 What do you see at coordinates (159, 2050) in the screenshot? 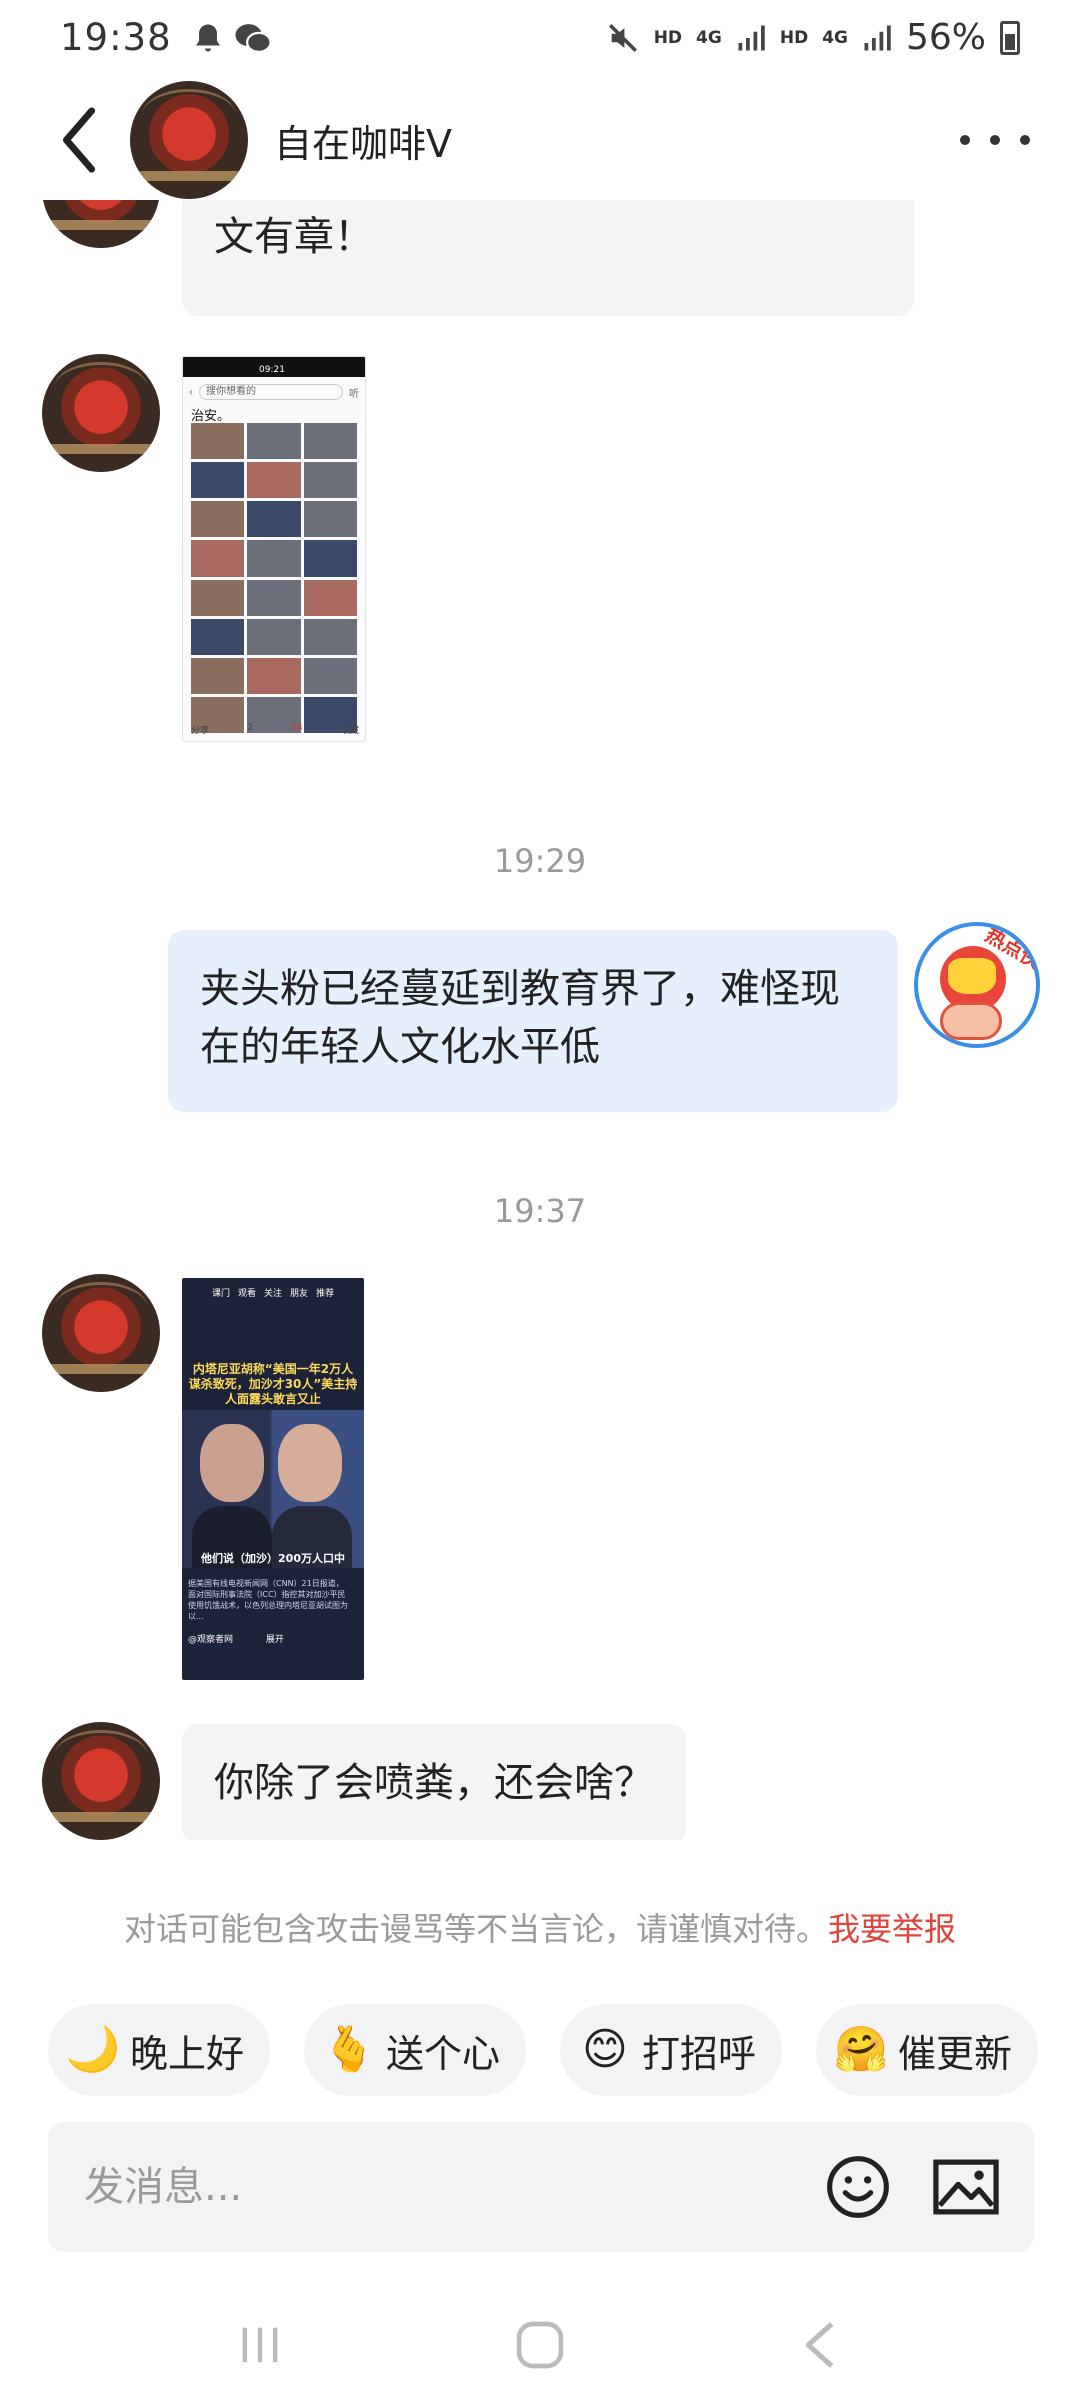
I see `quick-reply-good-evening: 🌙 晚上好` at bounding box center [159, 2050].